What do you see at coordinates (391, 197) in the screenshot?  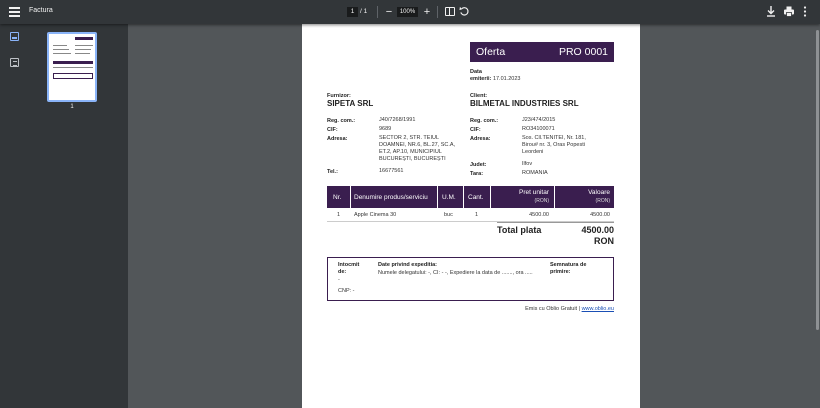 I see `col-name: Denumire produs/serviciu` at bounding box center [391, 197].